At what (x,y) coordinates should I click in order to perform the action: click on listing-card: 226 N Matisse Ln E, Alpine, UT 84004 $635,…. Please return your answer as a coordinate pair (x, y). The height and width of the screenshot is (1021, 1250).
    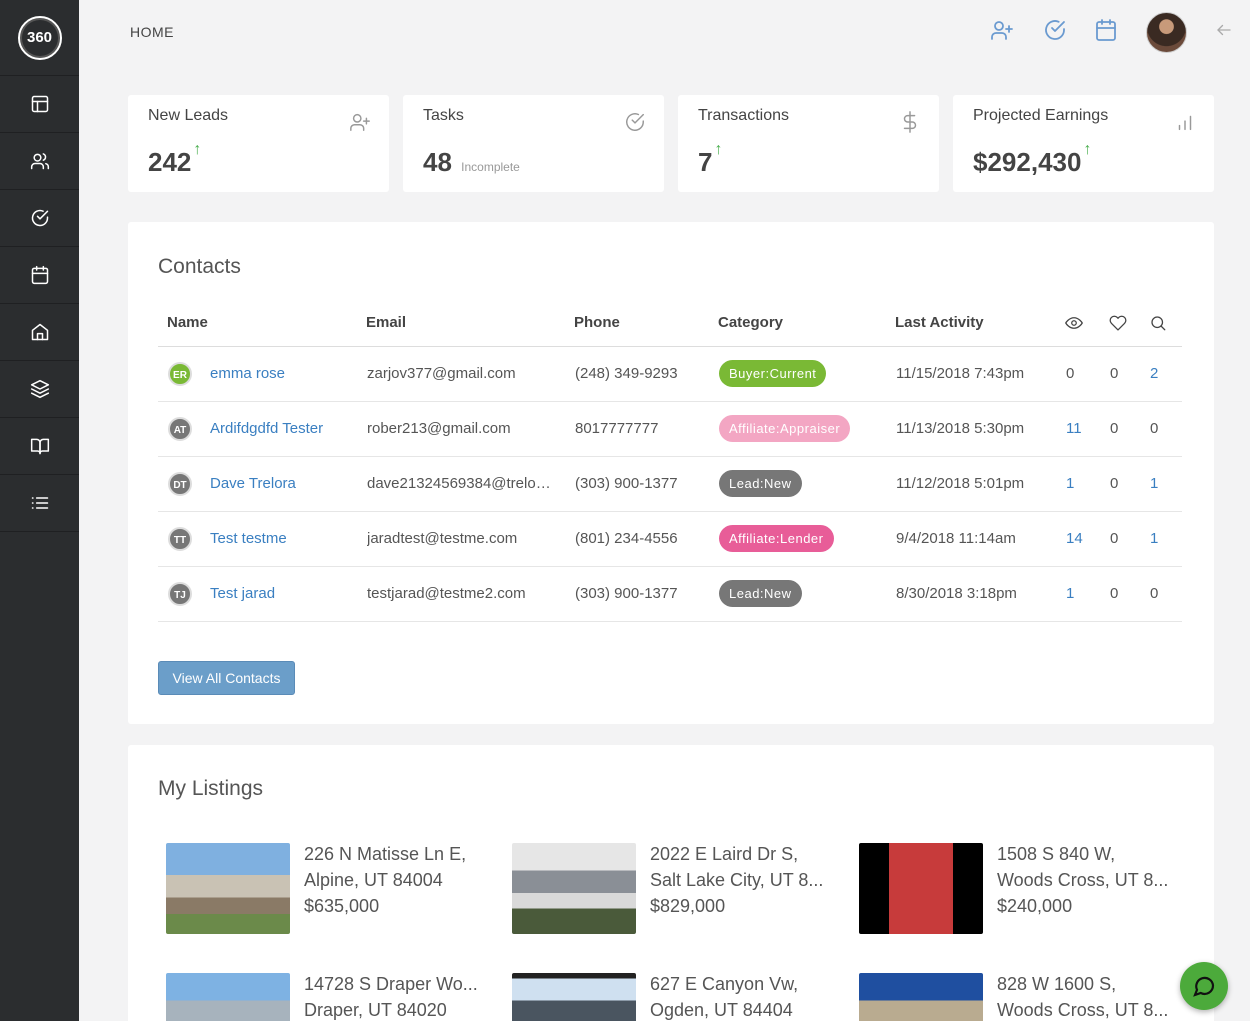
    Looking at the image, I should click on (326, 889).